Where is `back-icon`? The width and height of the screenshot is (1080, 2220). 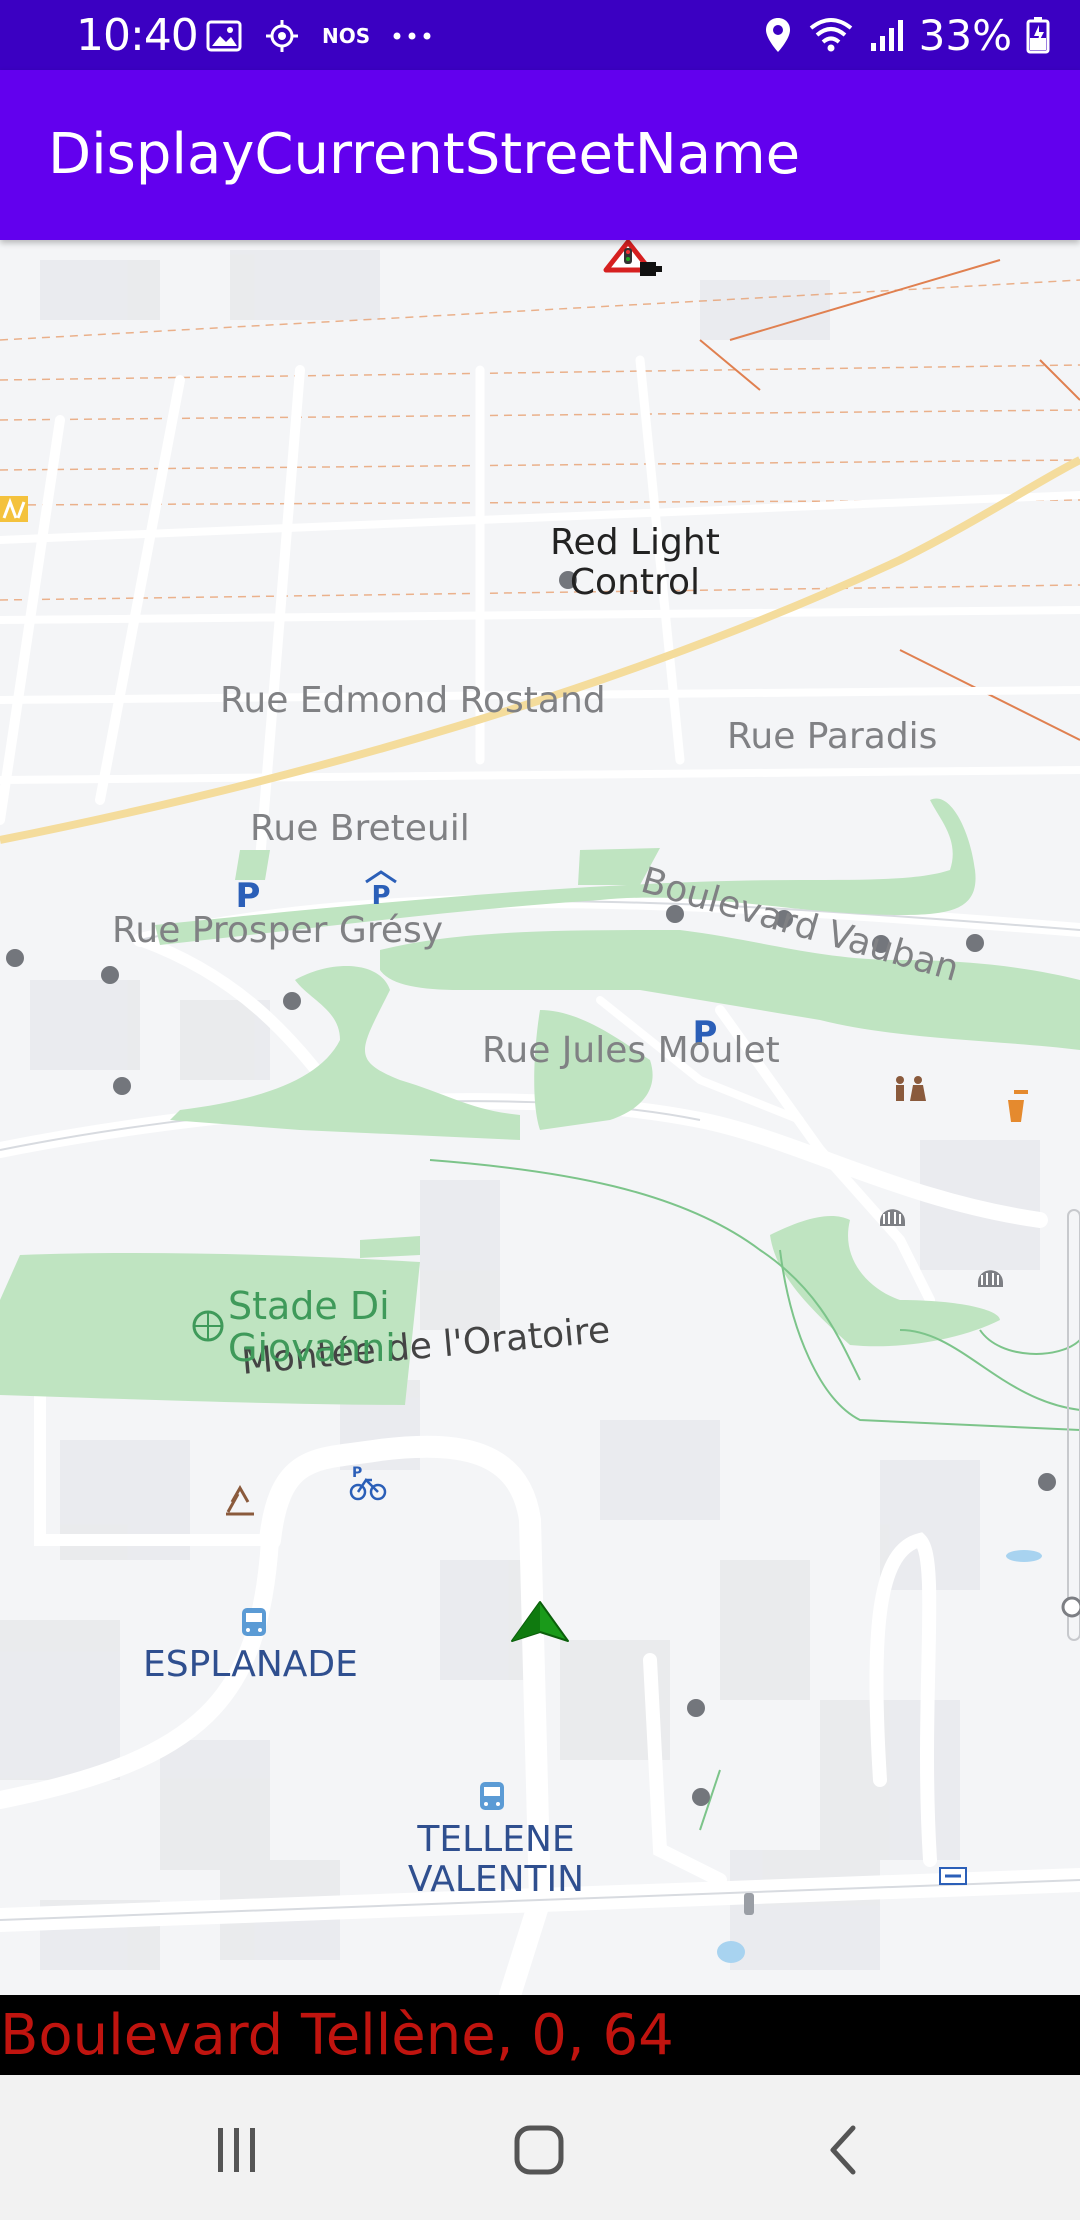
back-icon is located at coordinates (843, 2150).